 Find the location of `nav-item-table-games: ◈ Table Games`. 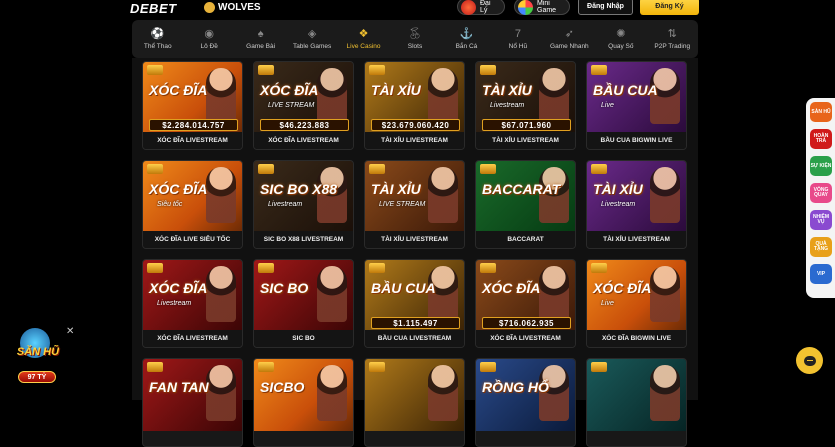

nav-item-table-games: ◈ Table Games is located at coordinates (311, 39).